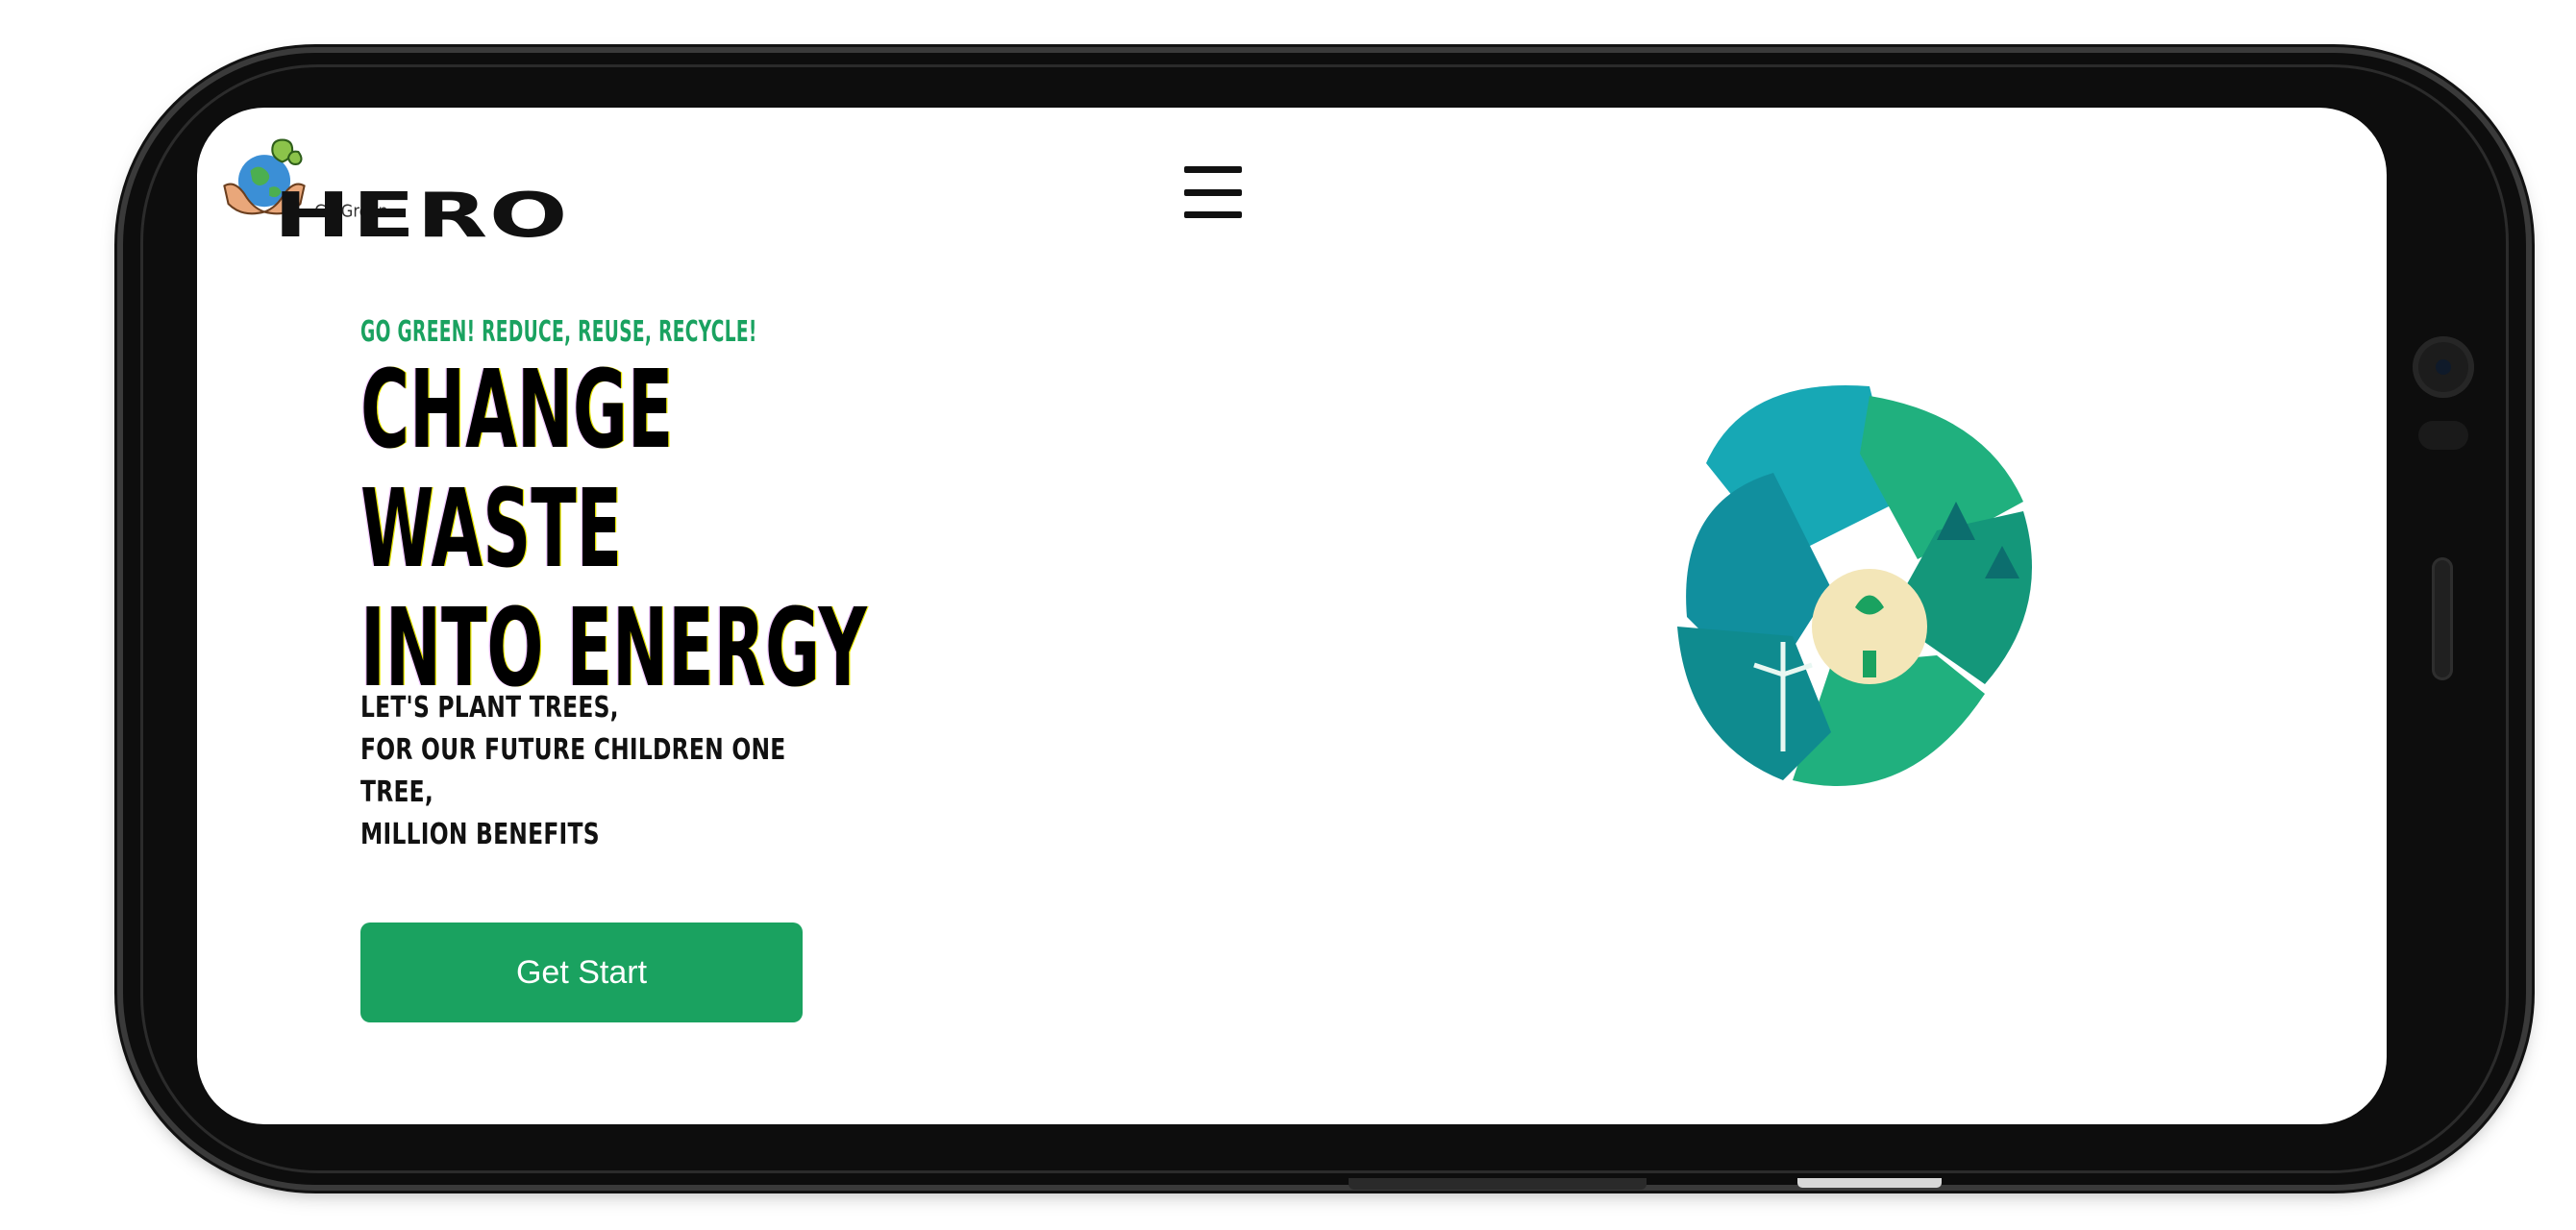 Image resolution: width=2576 pixels, height=1230 pixels. Describe the element at coordinates (397, 792) in the screenshot. I see `description-line-3: TREE,` at that location.